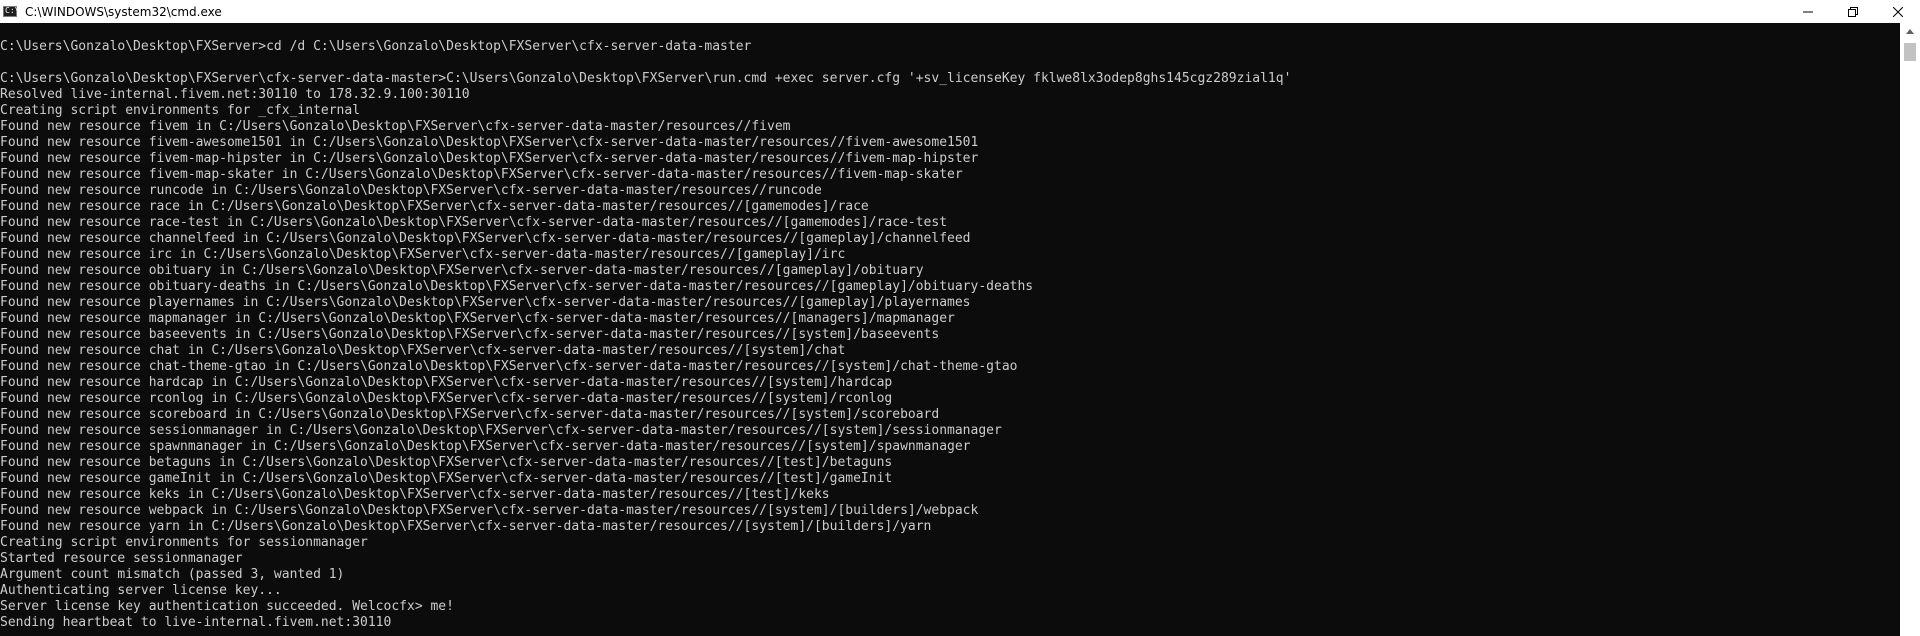  I want to click on close-button, so click(1897, 11).